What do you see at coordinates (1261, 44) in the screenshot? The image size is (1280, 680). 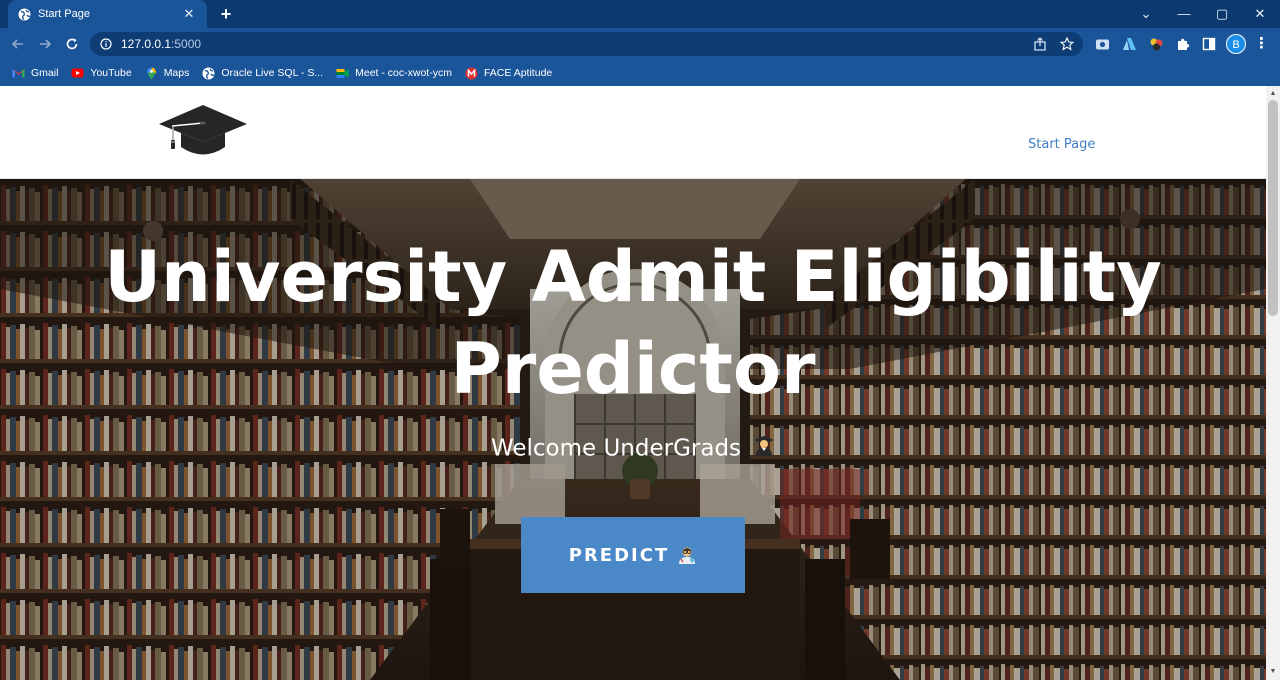 I see `browser-menu-icon: ⋮` at bounding box center [1261, 44].